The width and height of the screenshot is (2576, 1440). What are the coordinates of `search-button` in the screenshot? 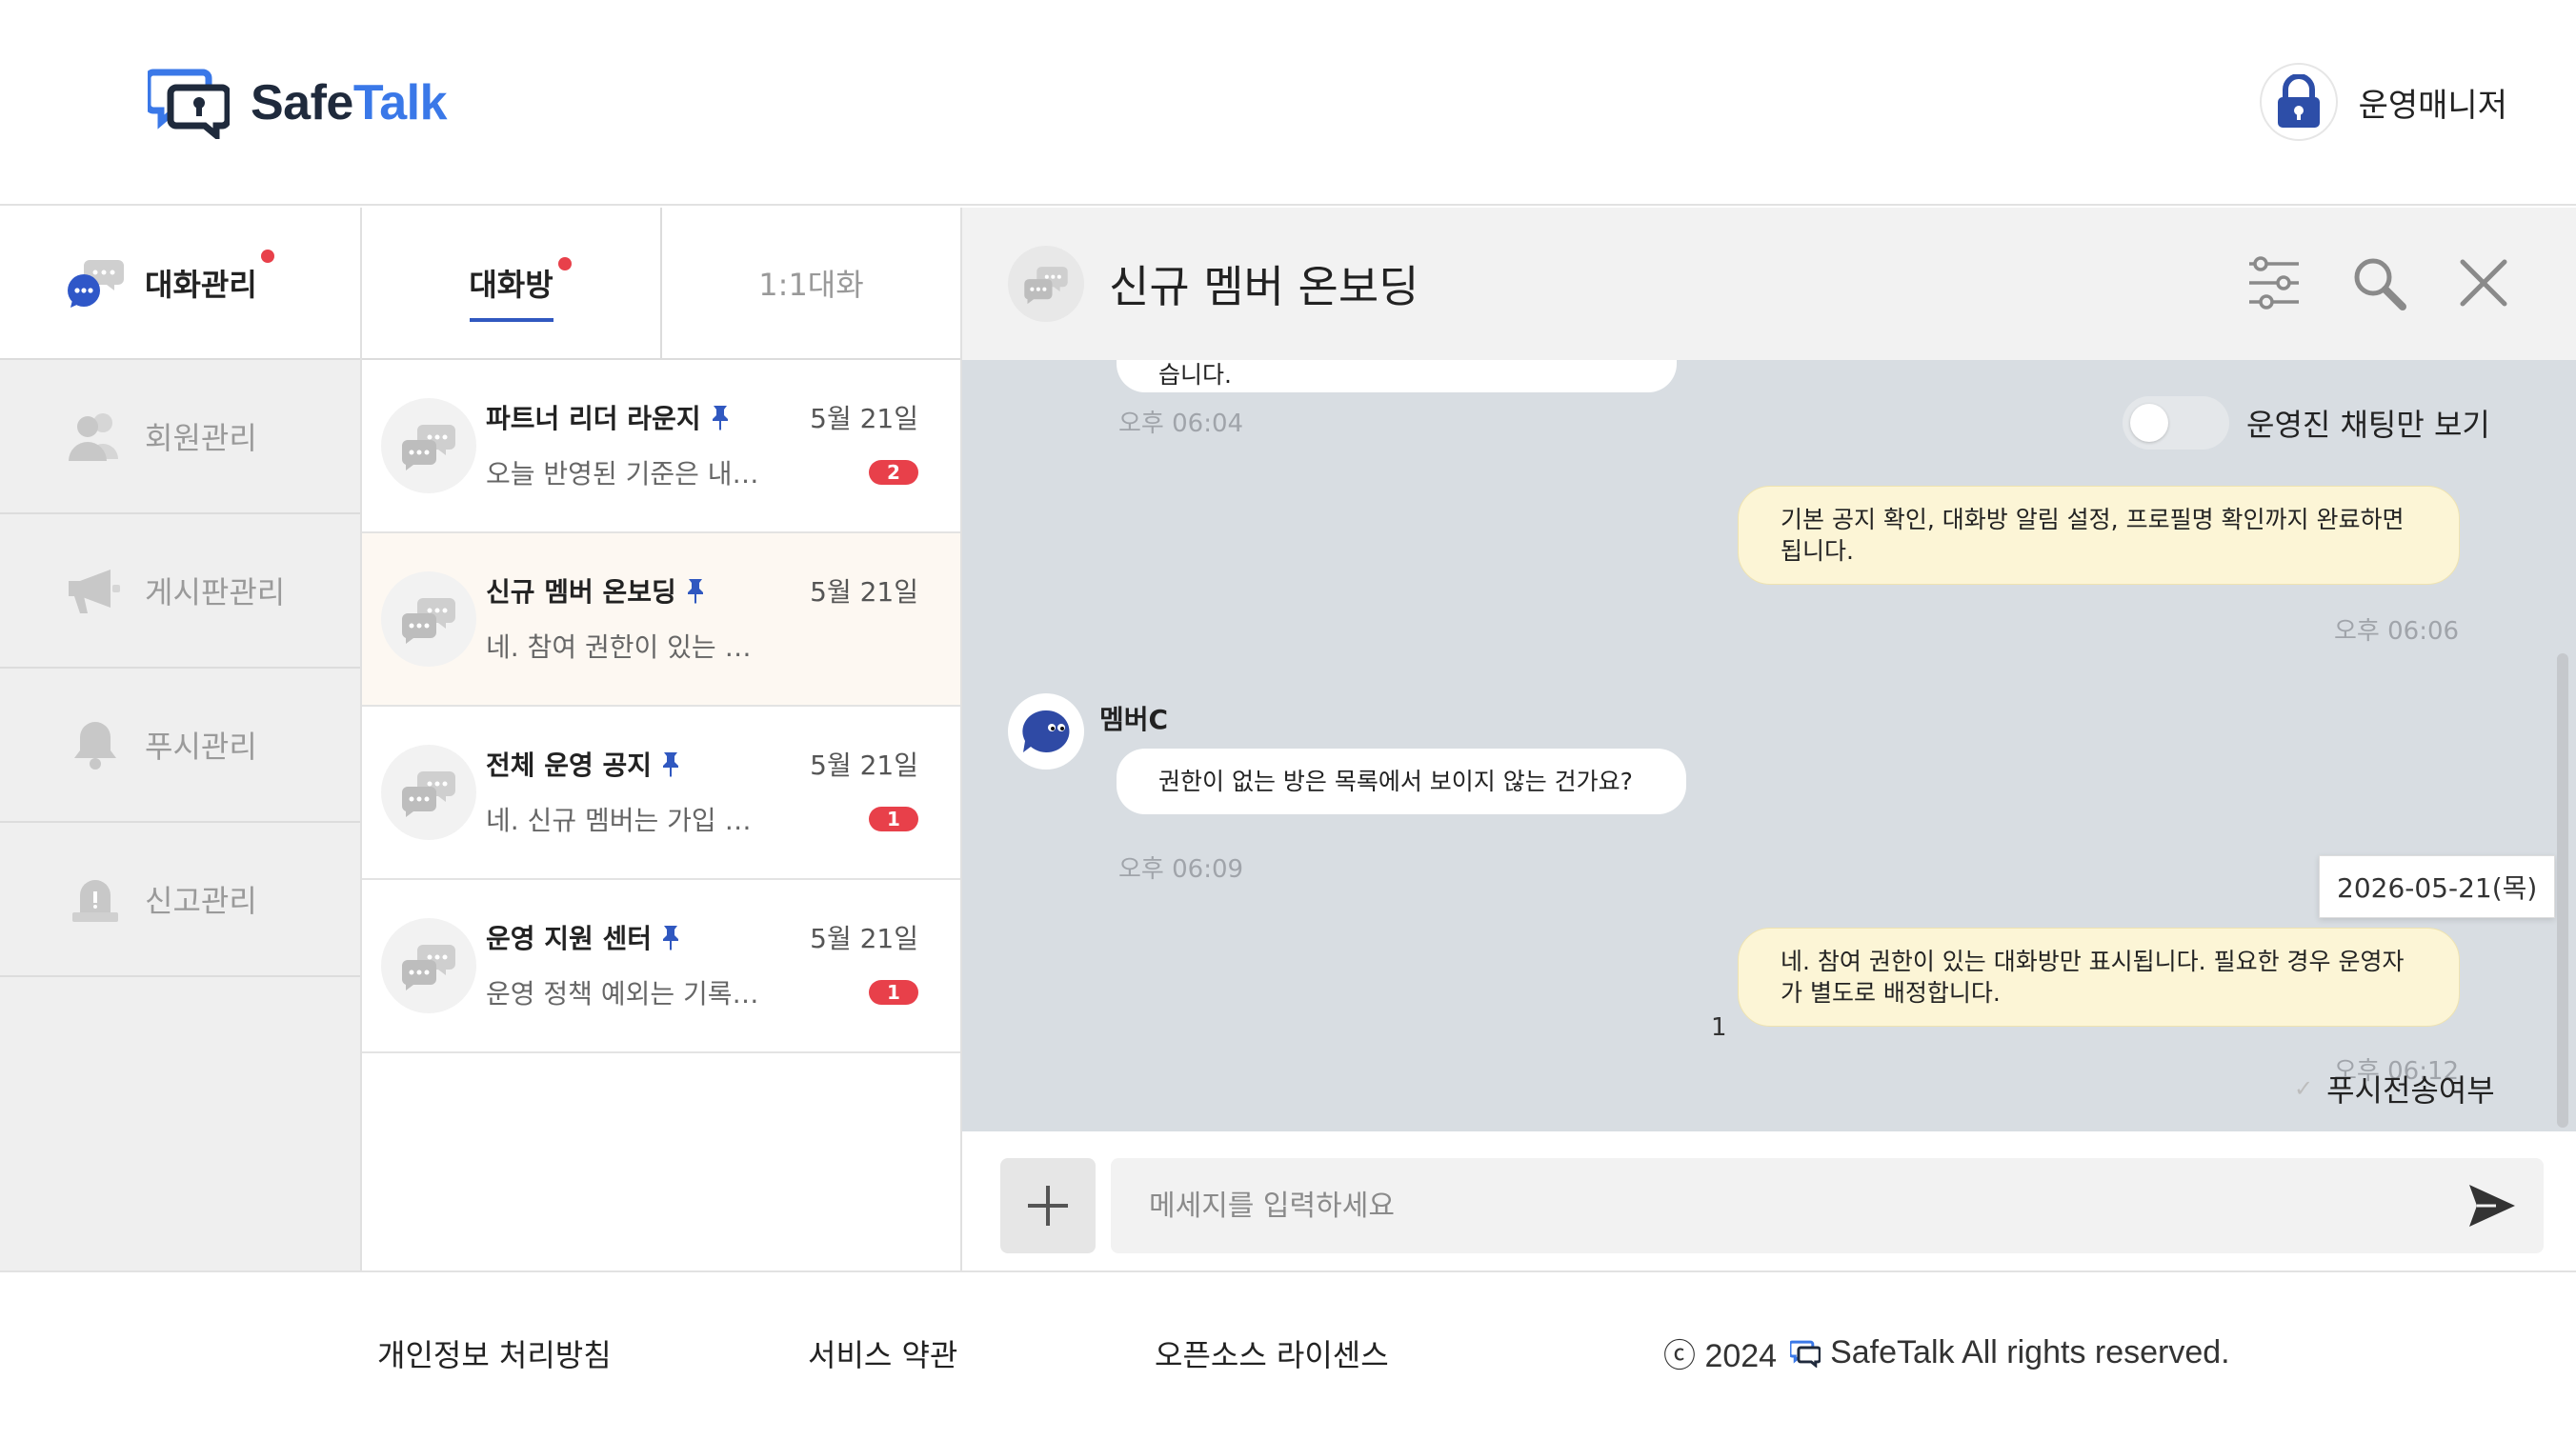 It's located at (2378, 283).